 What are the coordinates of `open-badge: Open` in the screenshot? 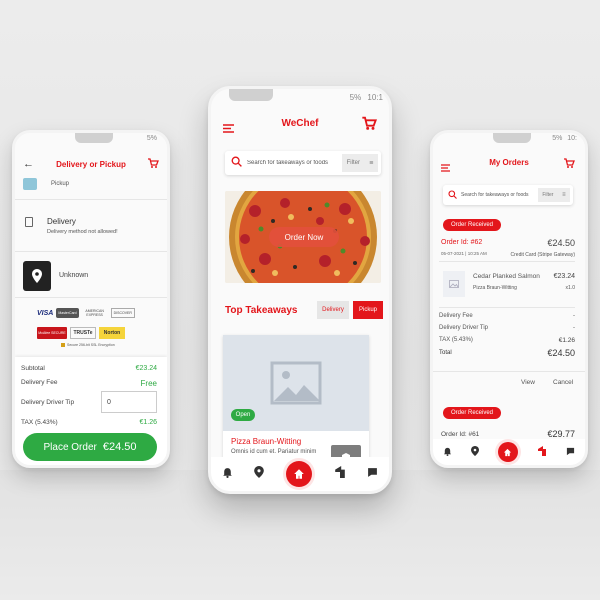 It's located at (243, 415).